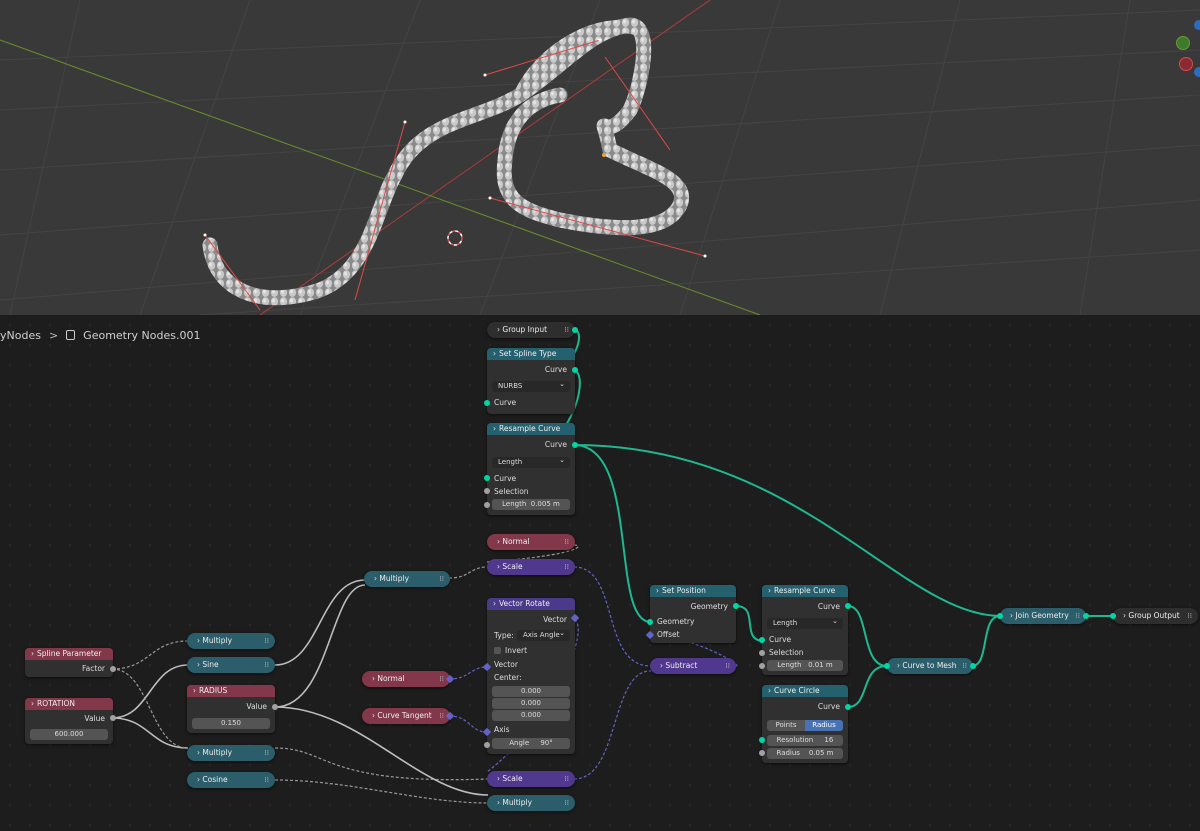  What do you see at coordinates (231, 723) in the screenshot?
I see `radius-value-field: 0.150` at bounding box center [231, 723].